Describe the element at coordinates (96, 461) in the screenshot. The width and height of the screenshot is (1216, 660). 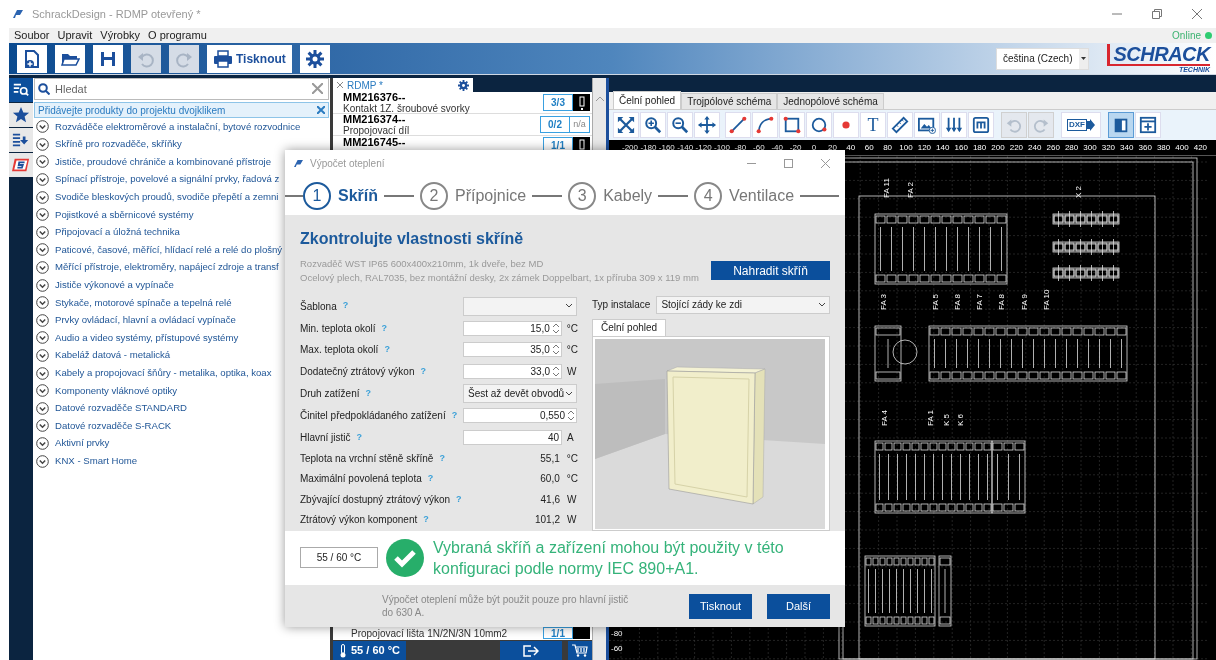
I see `category-item: KNX - Smart Home` at that location.